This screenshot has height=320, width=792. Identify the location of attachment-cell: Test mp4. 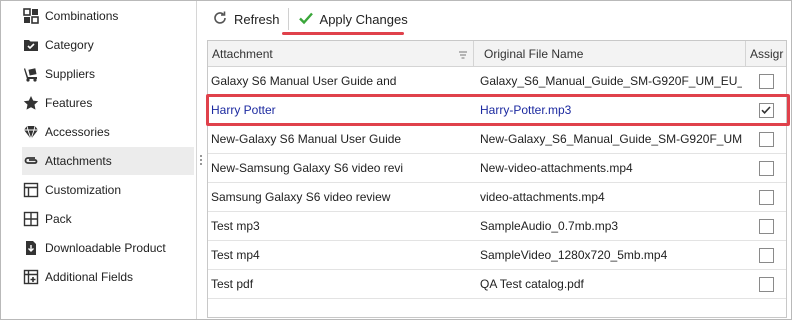
(235, 255).